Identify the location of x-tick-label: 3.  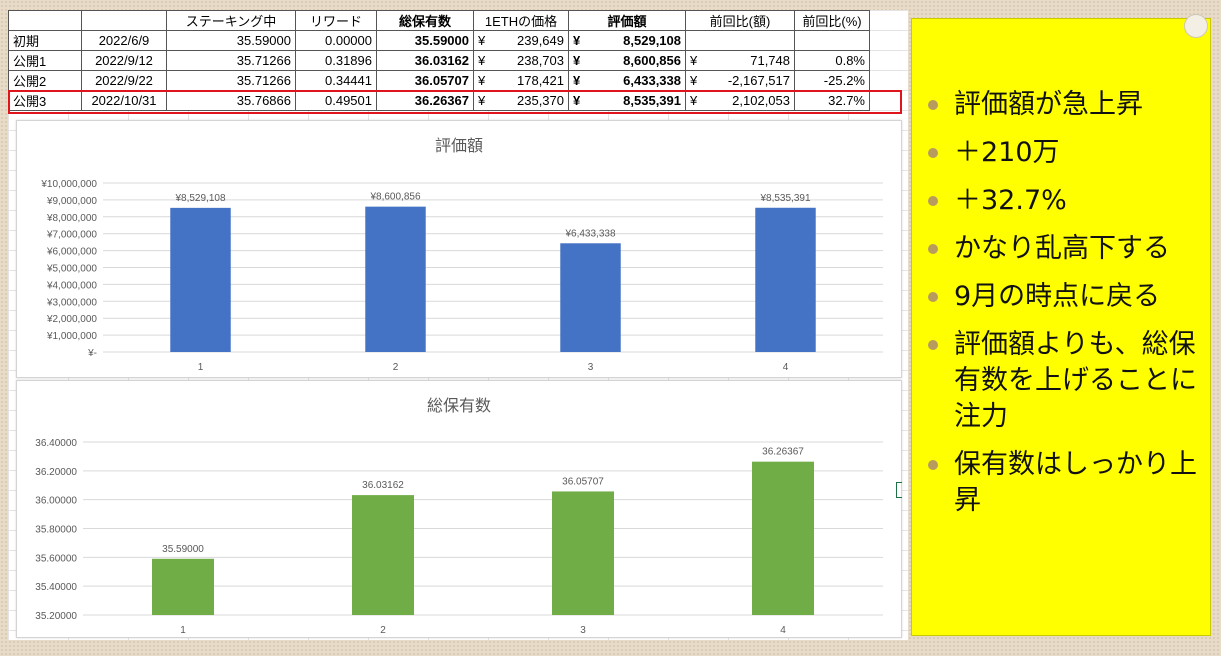
(583, 630).